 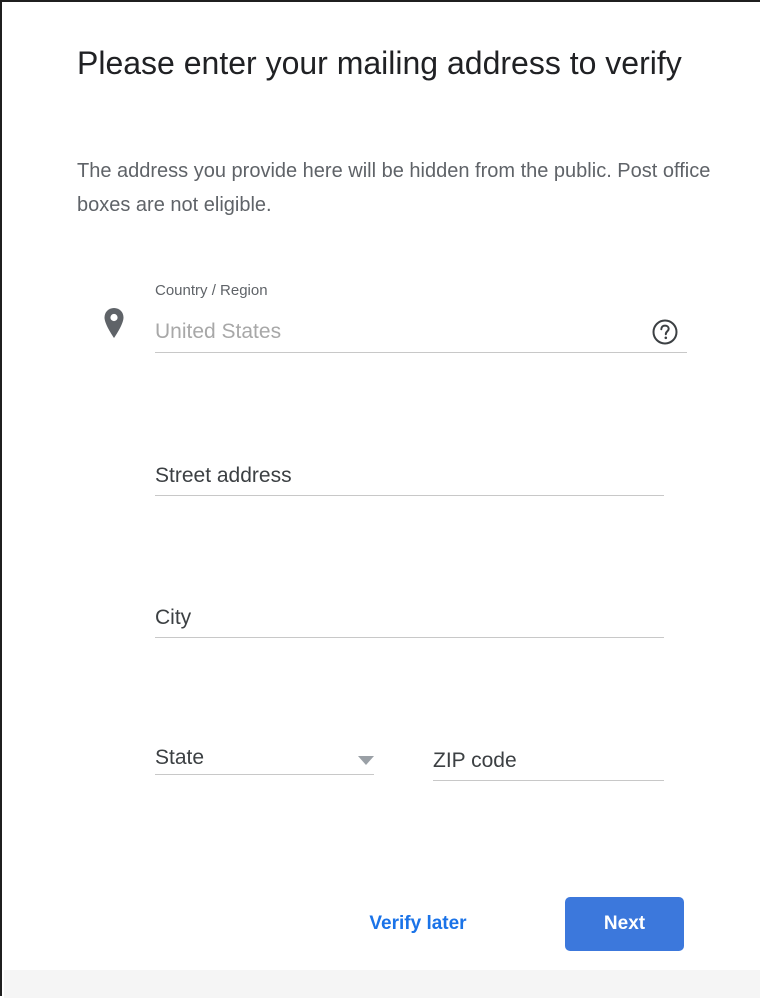 What do you see at coordinates (665, 332) in the screenshot?
I see `help-circle-icon` at bounding box center [665, 332].